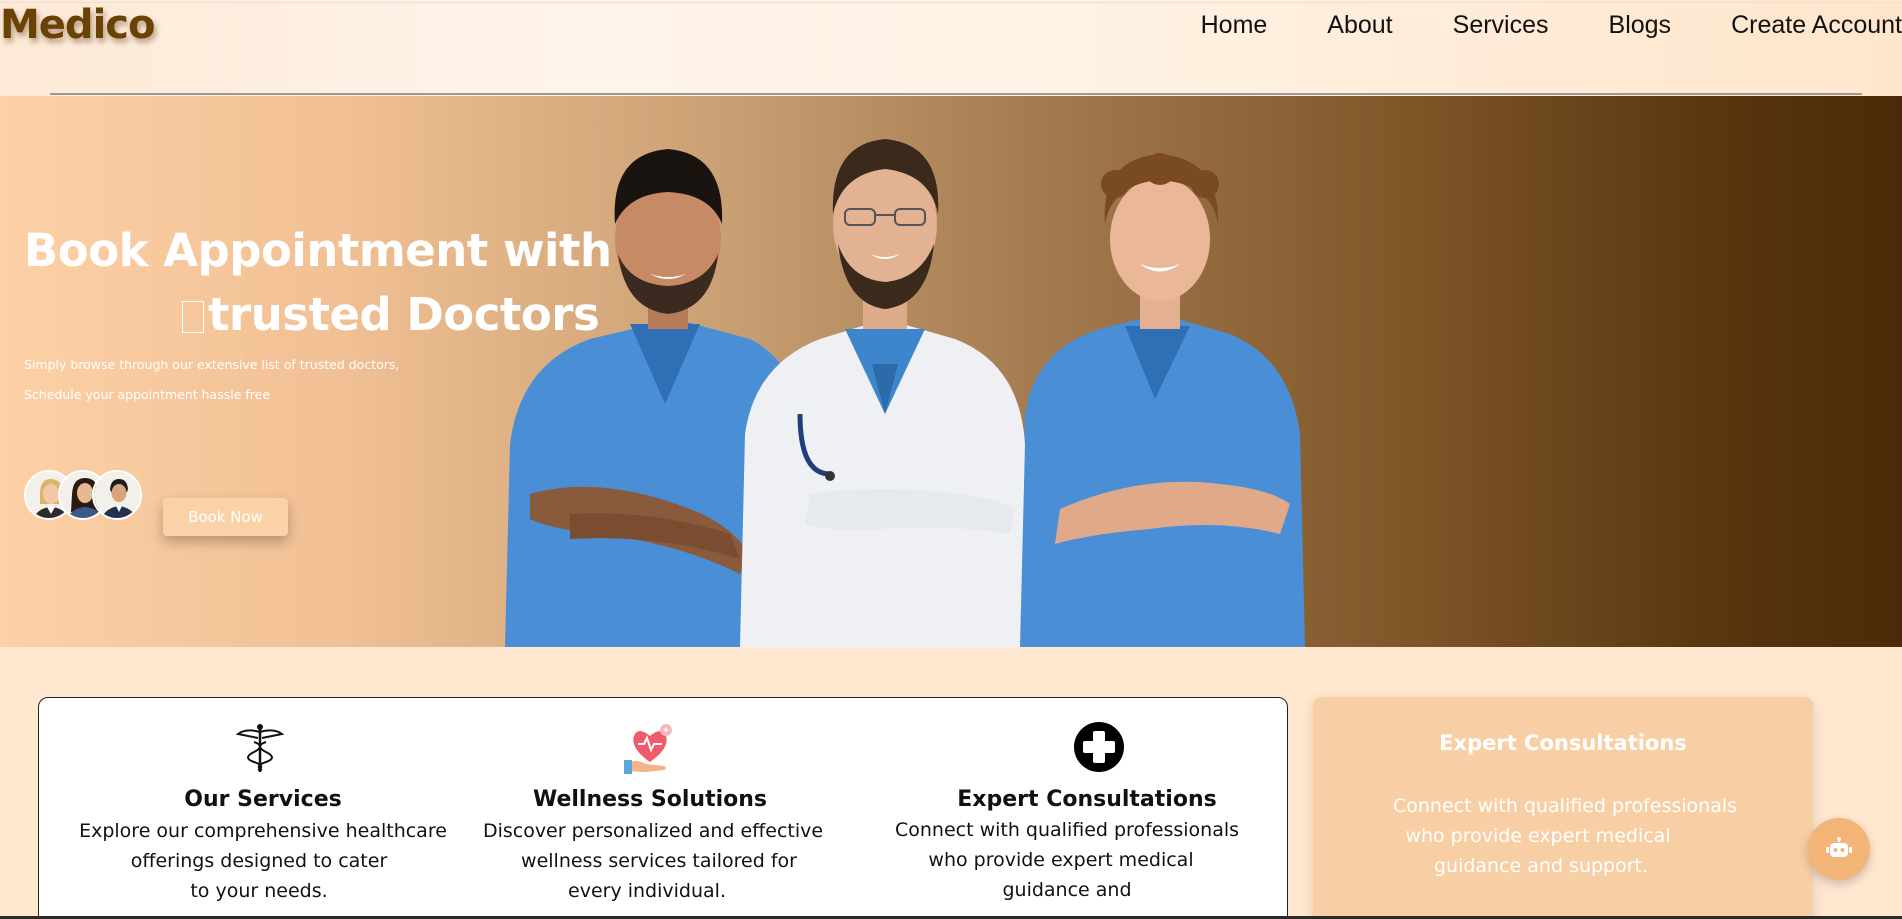 The width and height of the screenshot is (1902, 919). Describe the element at coordinates (659, 861) in the screenshot. I see `service-desc-line: wellness services tailored for` at that location.